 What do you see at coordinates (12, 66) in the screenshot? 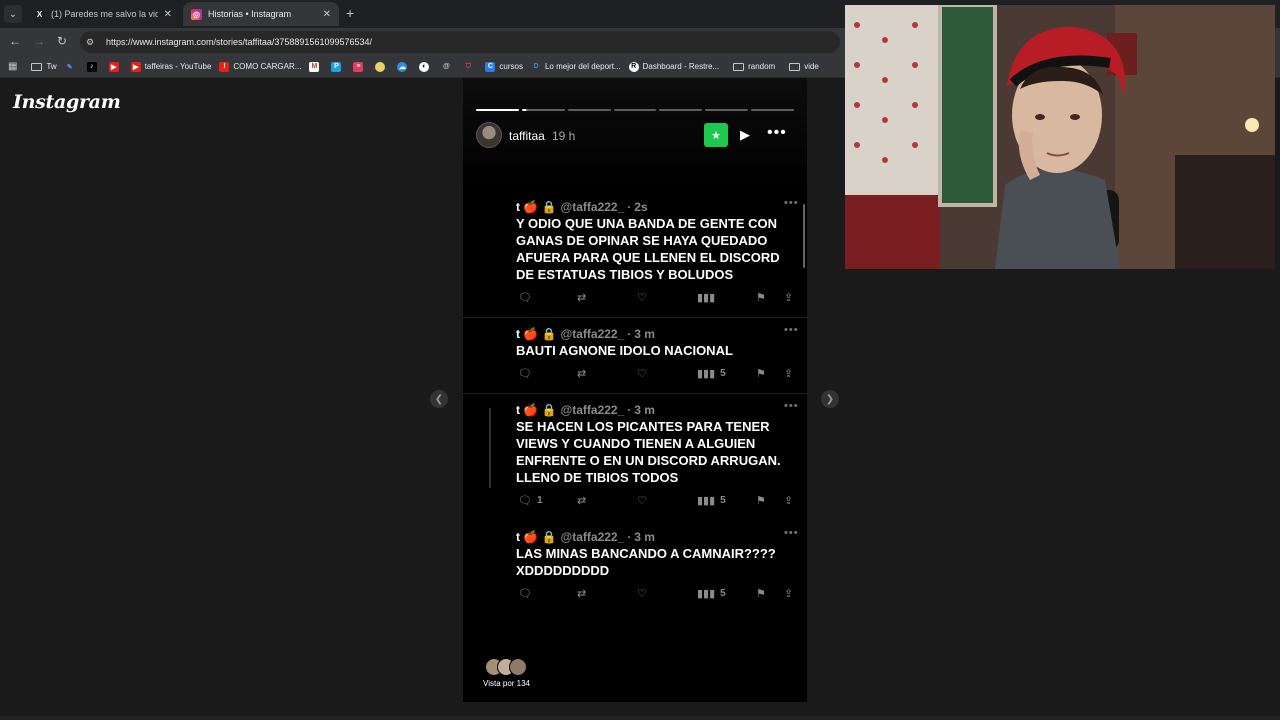
I see `apps-grid-icon: ▦` at bounding box center [12, 66].